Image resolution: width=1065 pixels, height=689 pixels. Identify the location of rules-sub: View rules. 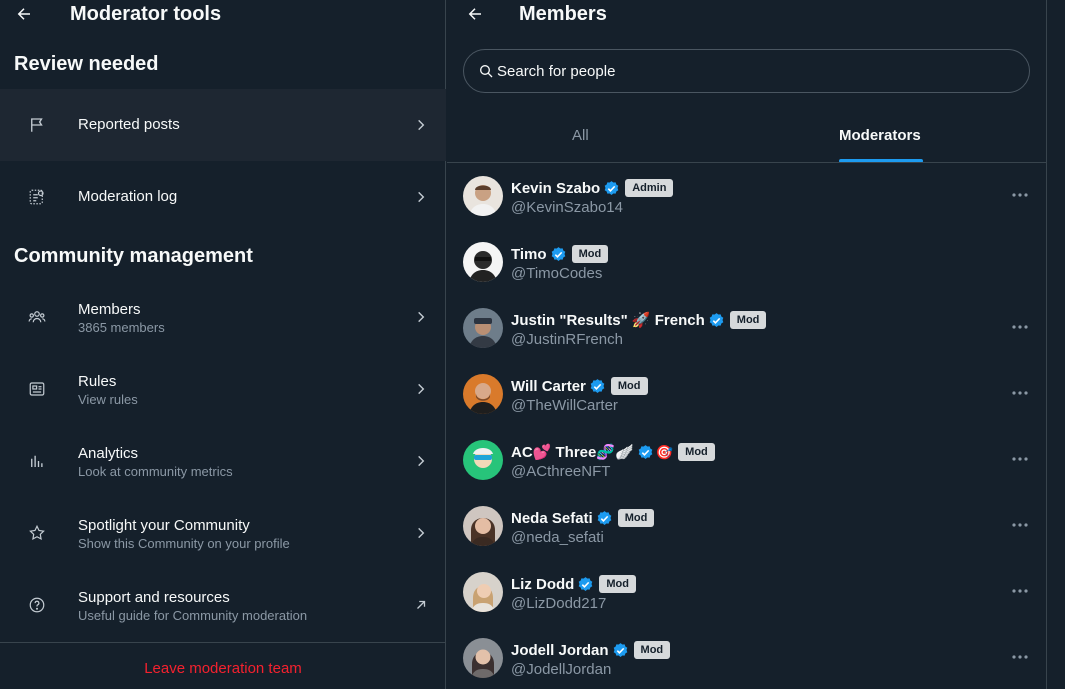
(108, 399).